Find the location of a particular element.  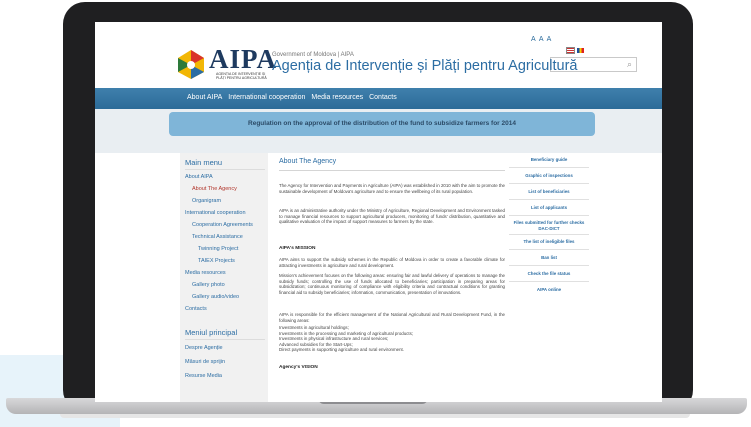

menu-item-technical-assistance: Technical Assistance is located at coordinates (217, 237).